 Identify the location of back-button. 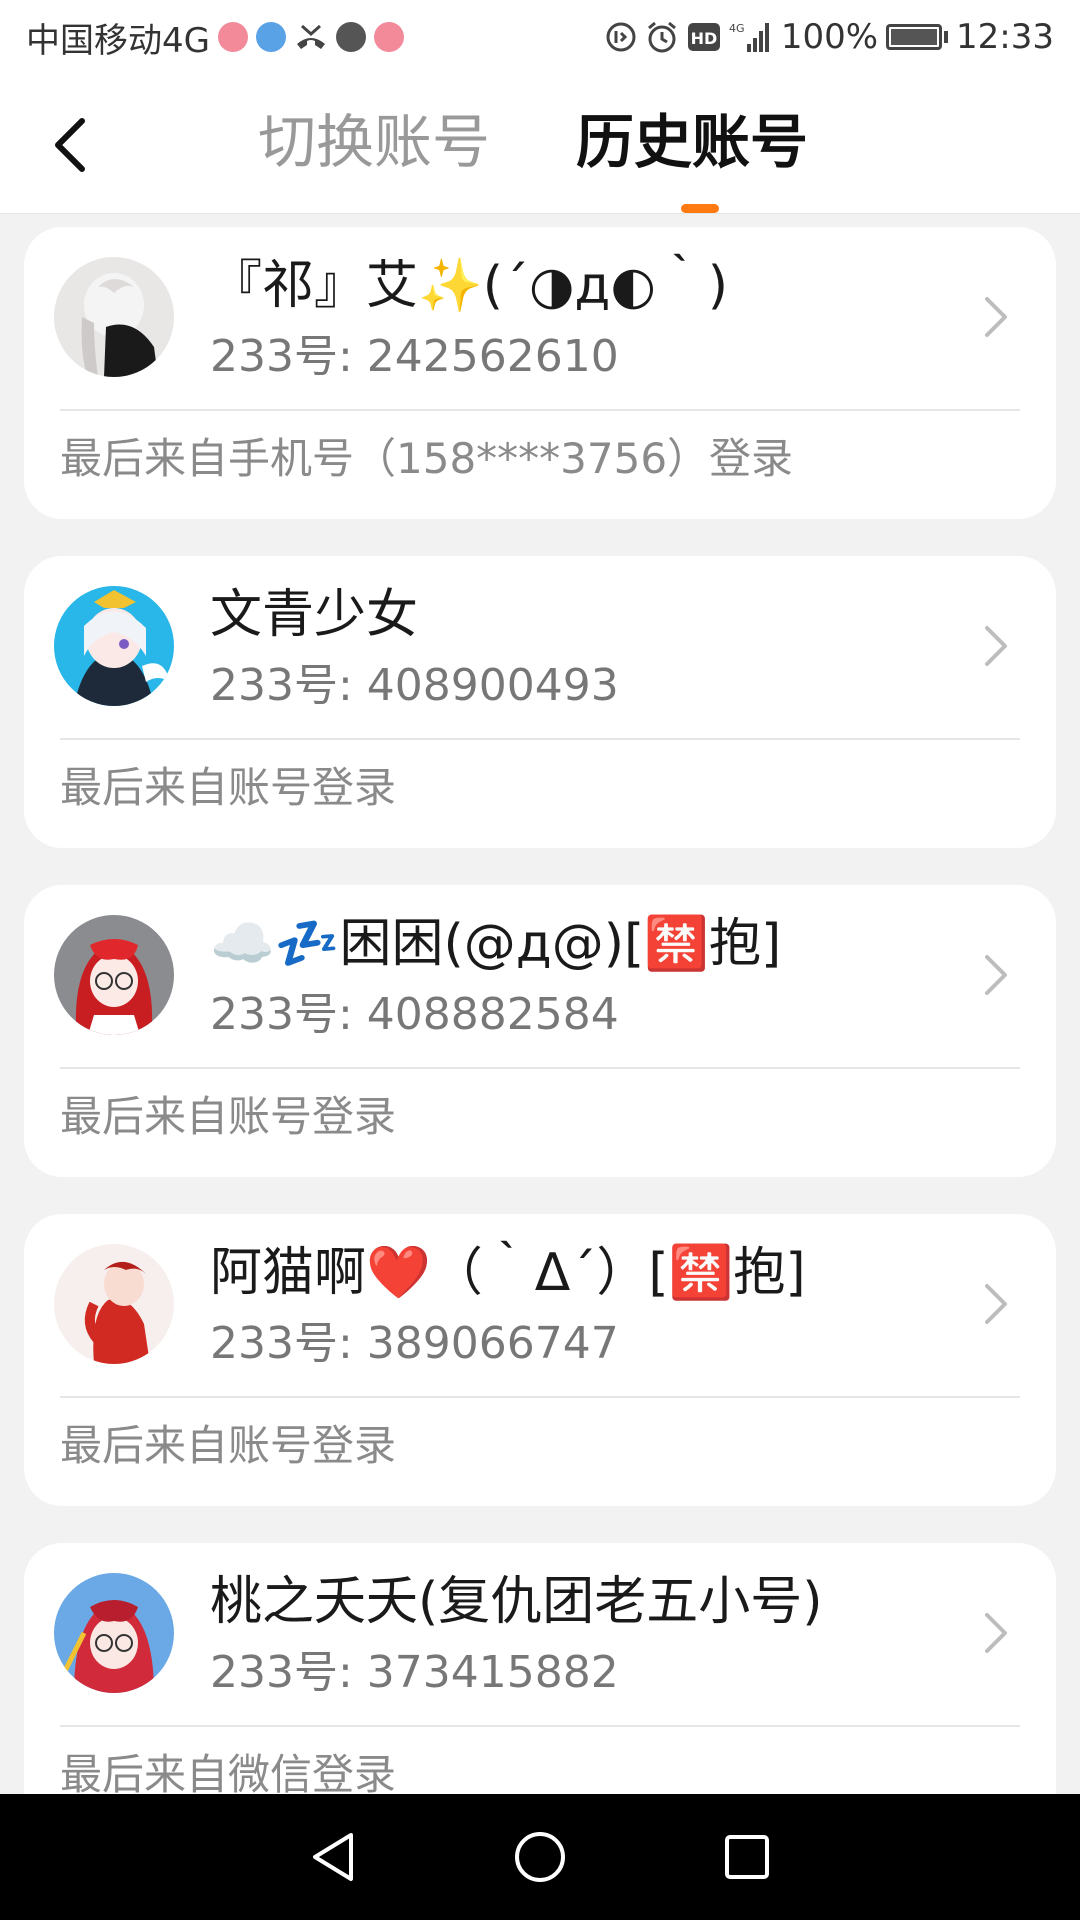
(70, 145).